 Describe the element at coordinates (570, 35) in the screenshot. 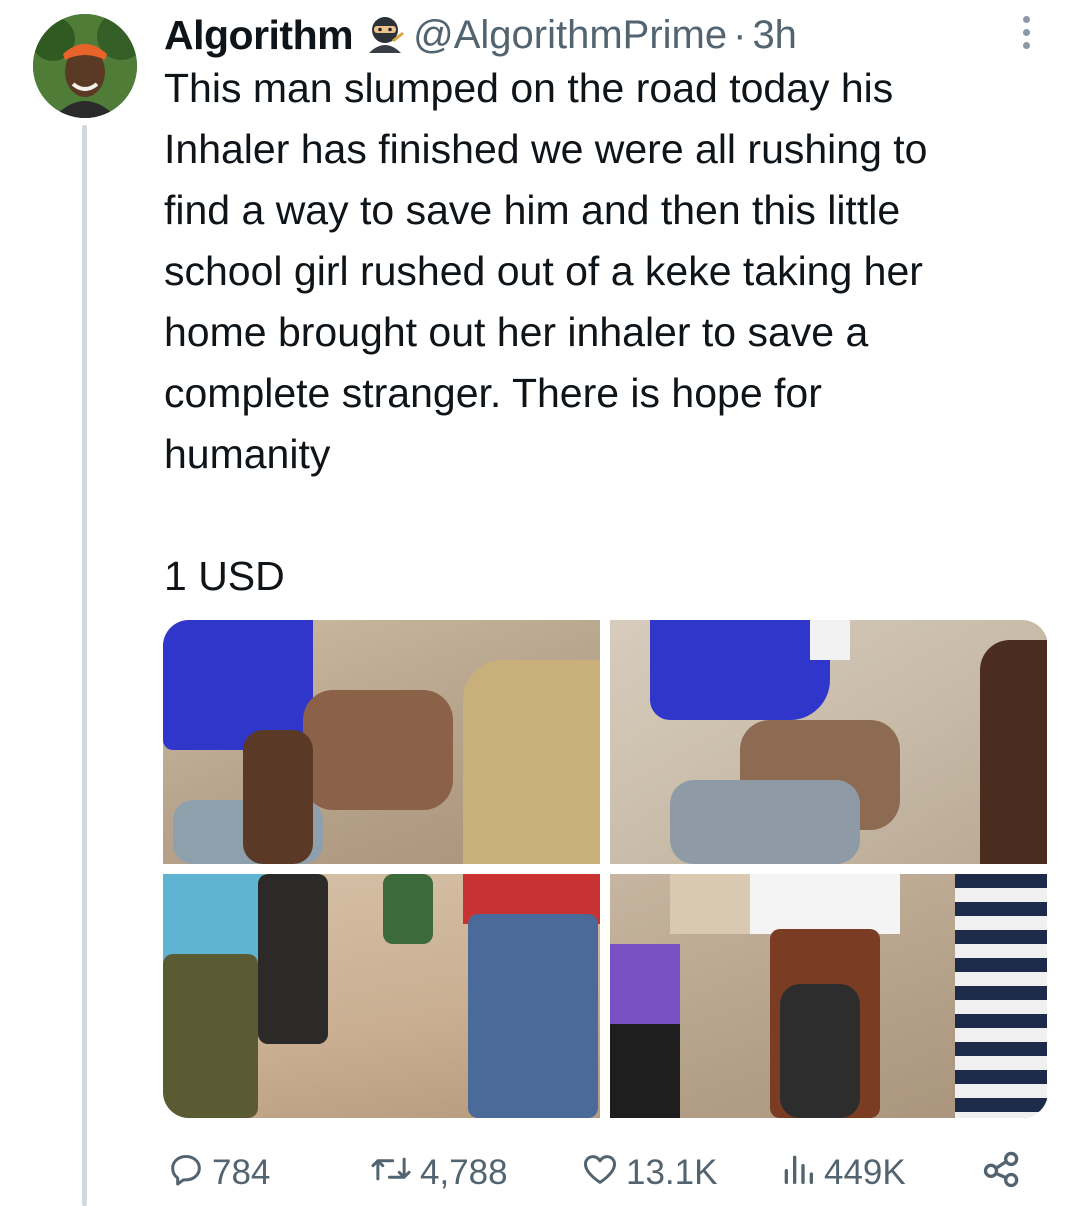

I see `author-handle: @AlgorithmPrime` at that location.